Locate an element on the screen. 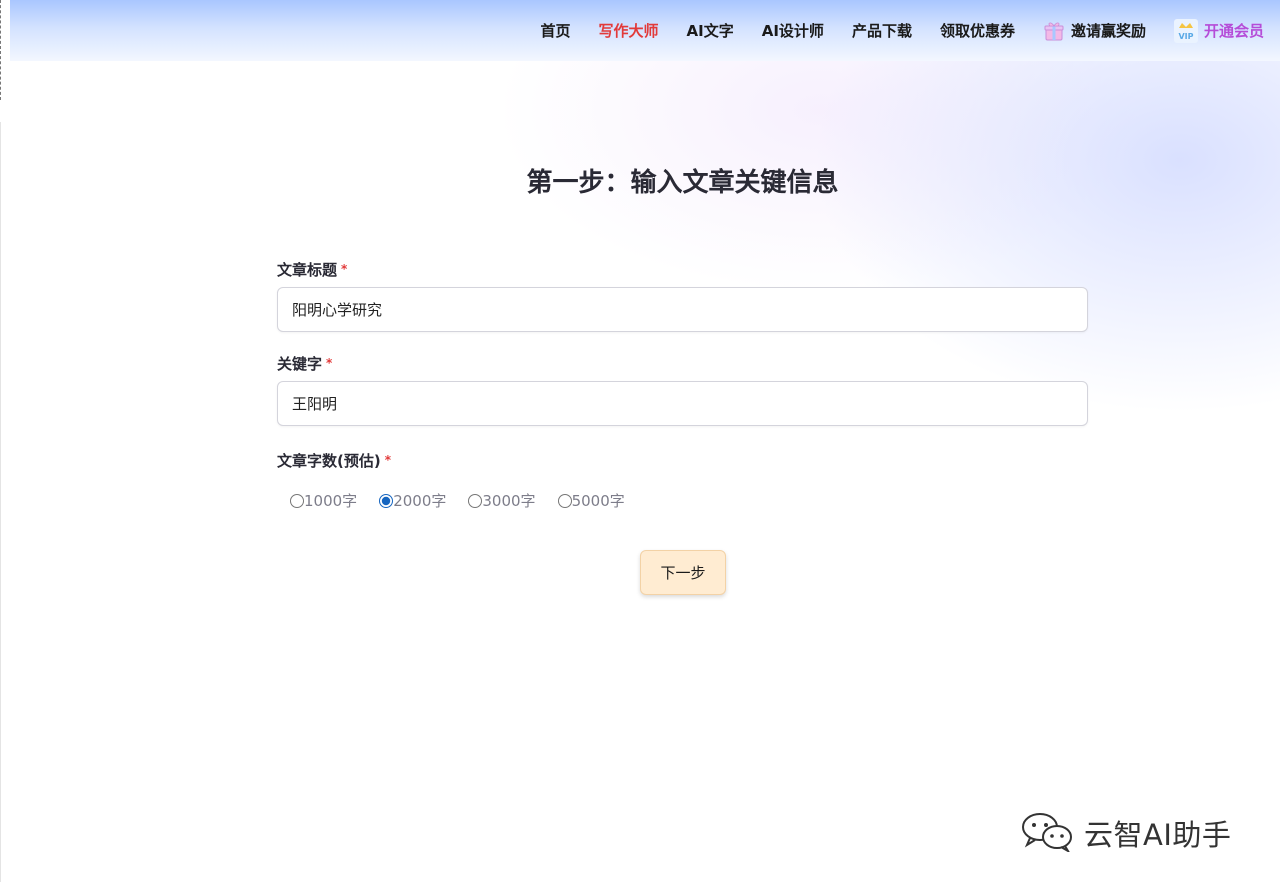 The height and width of the screenshot is (889, 1280). word-count-label: 文章字数(预估) * is located at coordinates (334, 460).